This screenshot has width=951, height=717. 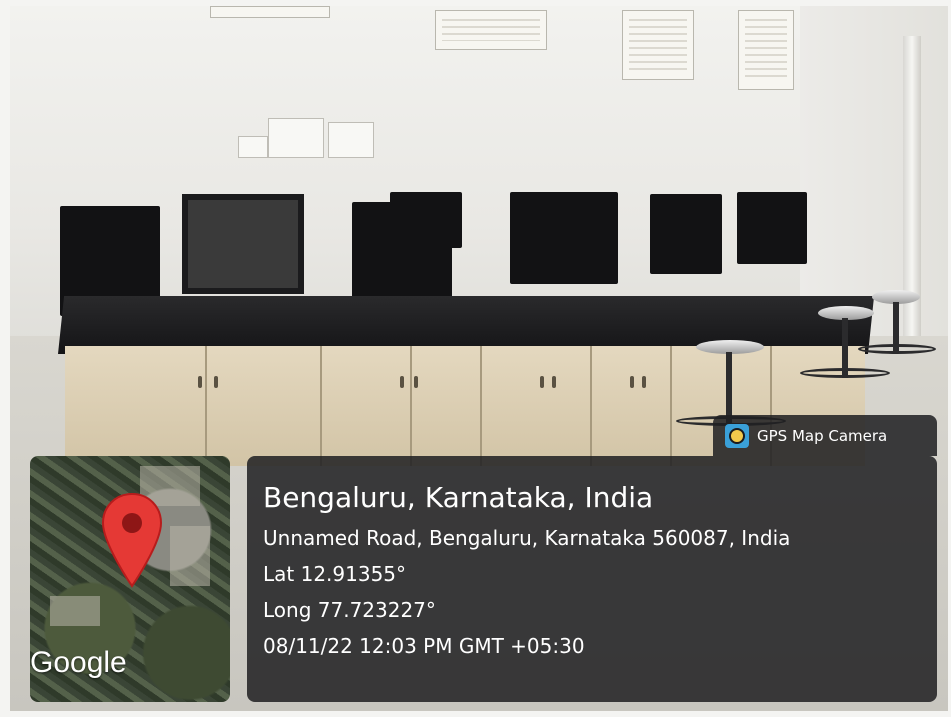 What do you see at coordinates (132, 540) in the screenshot?
I see `map-pin-icon` at bounding box center [132, 540].